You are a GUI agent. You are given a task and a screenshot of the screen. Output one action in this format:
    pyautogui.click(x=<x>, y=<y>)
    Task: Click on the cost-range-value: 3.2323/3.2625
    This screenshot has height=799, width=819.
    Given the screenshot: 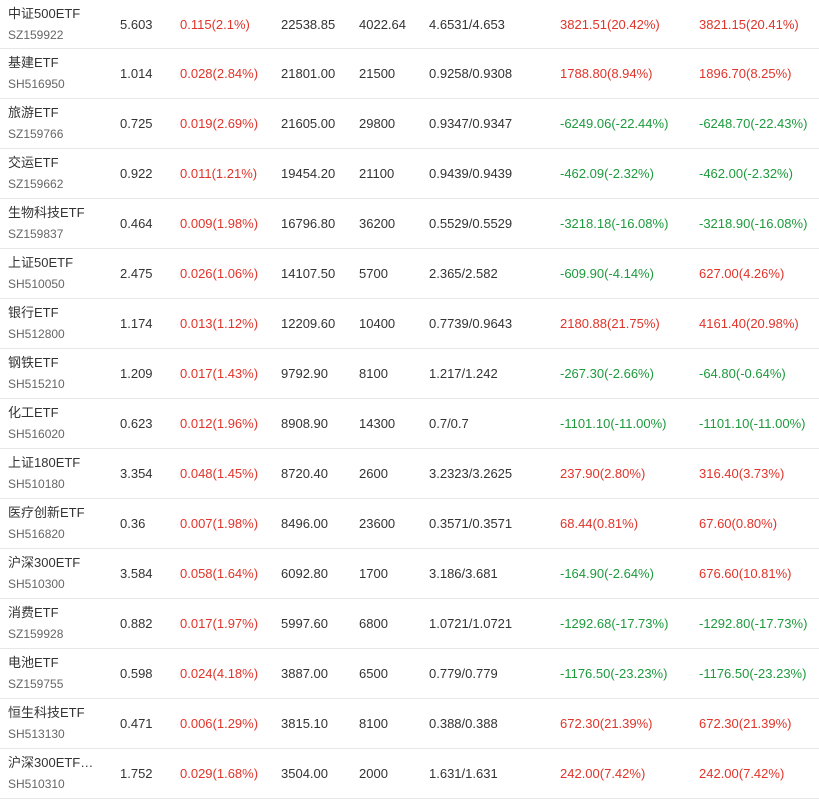 What is the action you would take?
    pyautogui.click(x=471, y=473)
    